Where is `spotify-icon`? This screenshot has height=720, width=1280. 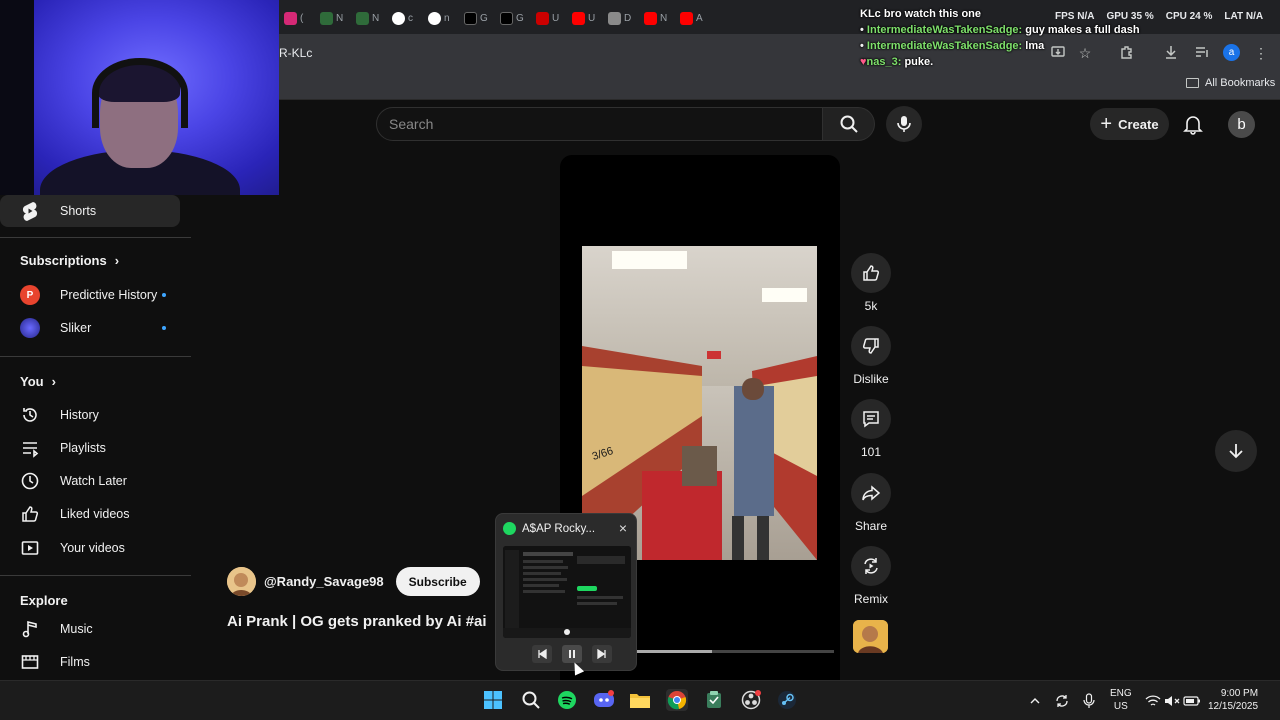
spotify-icon is located at coordinates (567, 700).